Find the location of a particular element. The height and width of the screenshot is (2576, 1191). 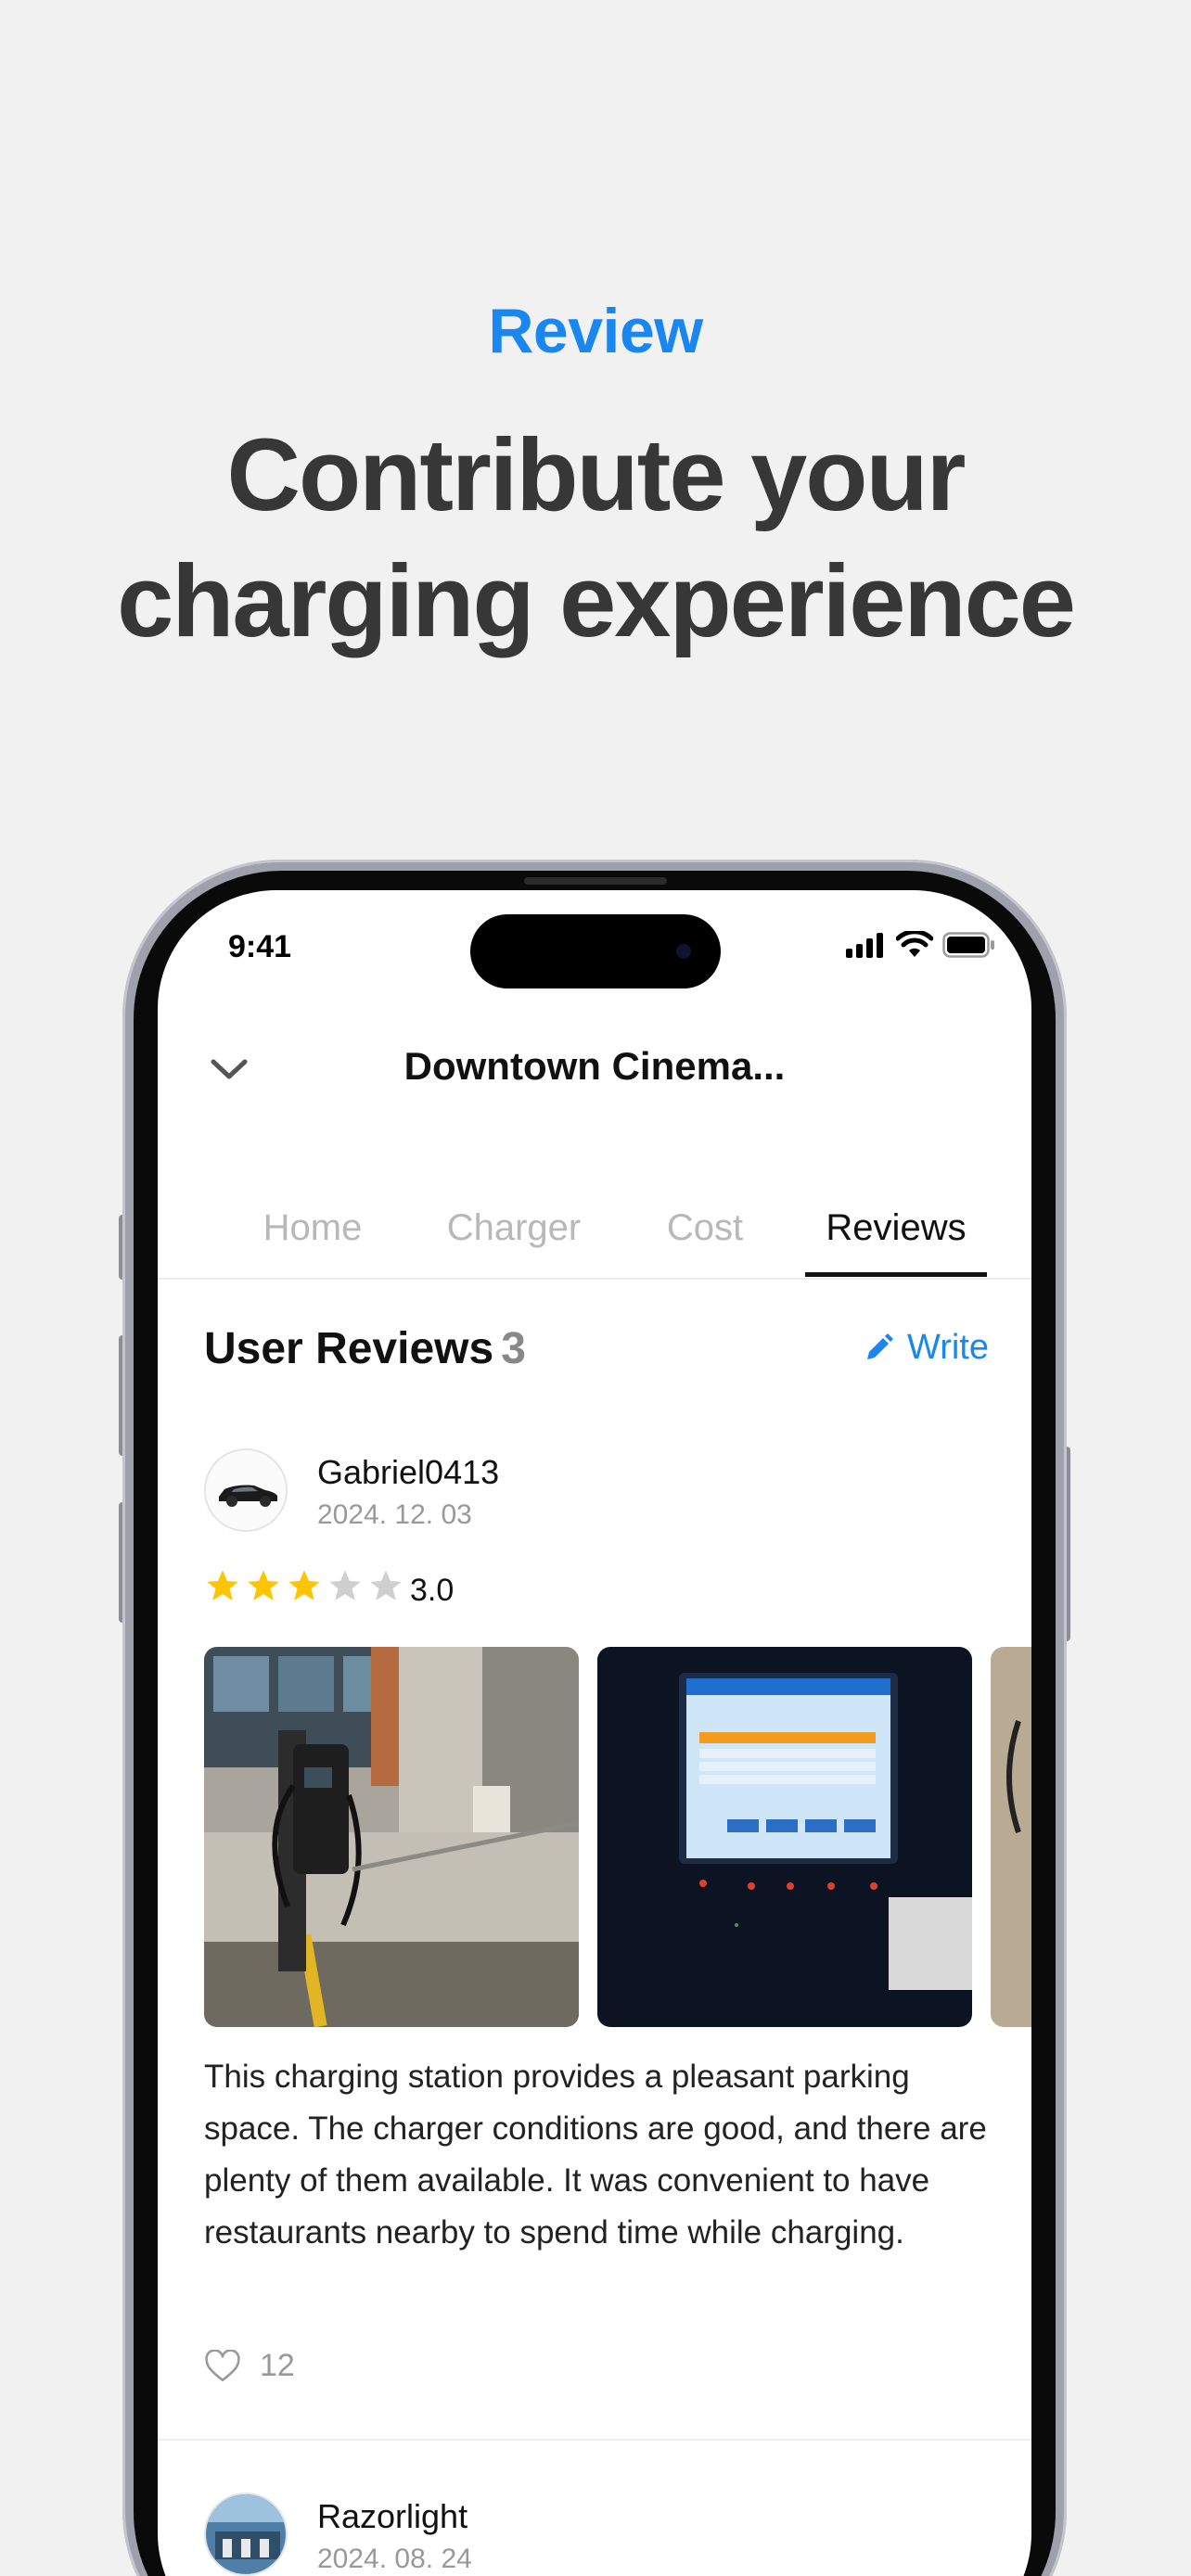

rating-value: 3.0 is located at coordinates (432, 1591).